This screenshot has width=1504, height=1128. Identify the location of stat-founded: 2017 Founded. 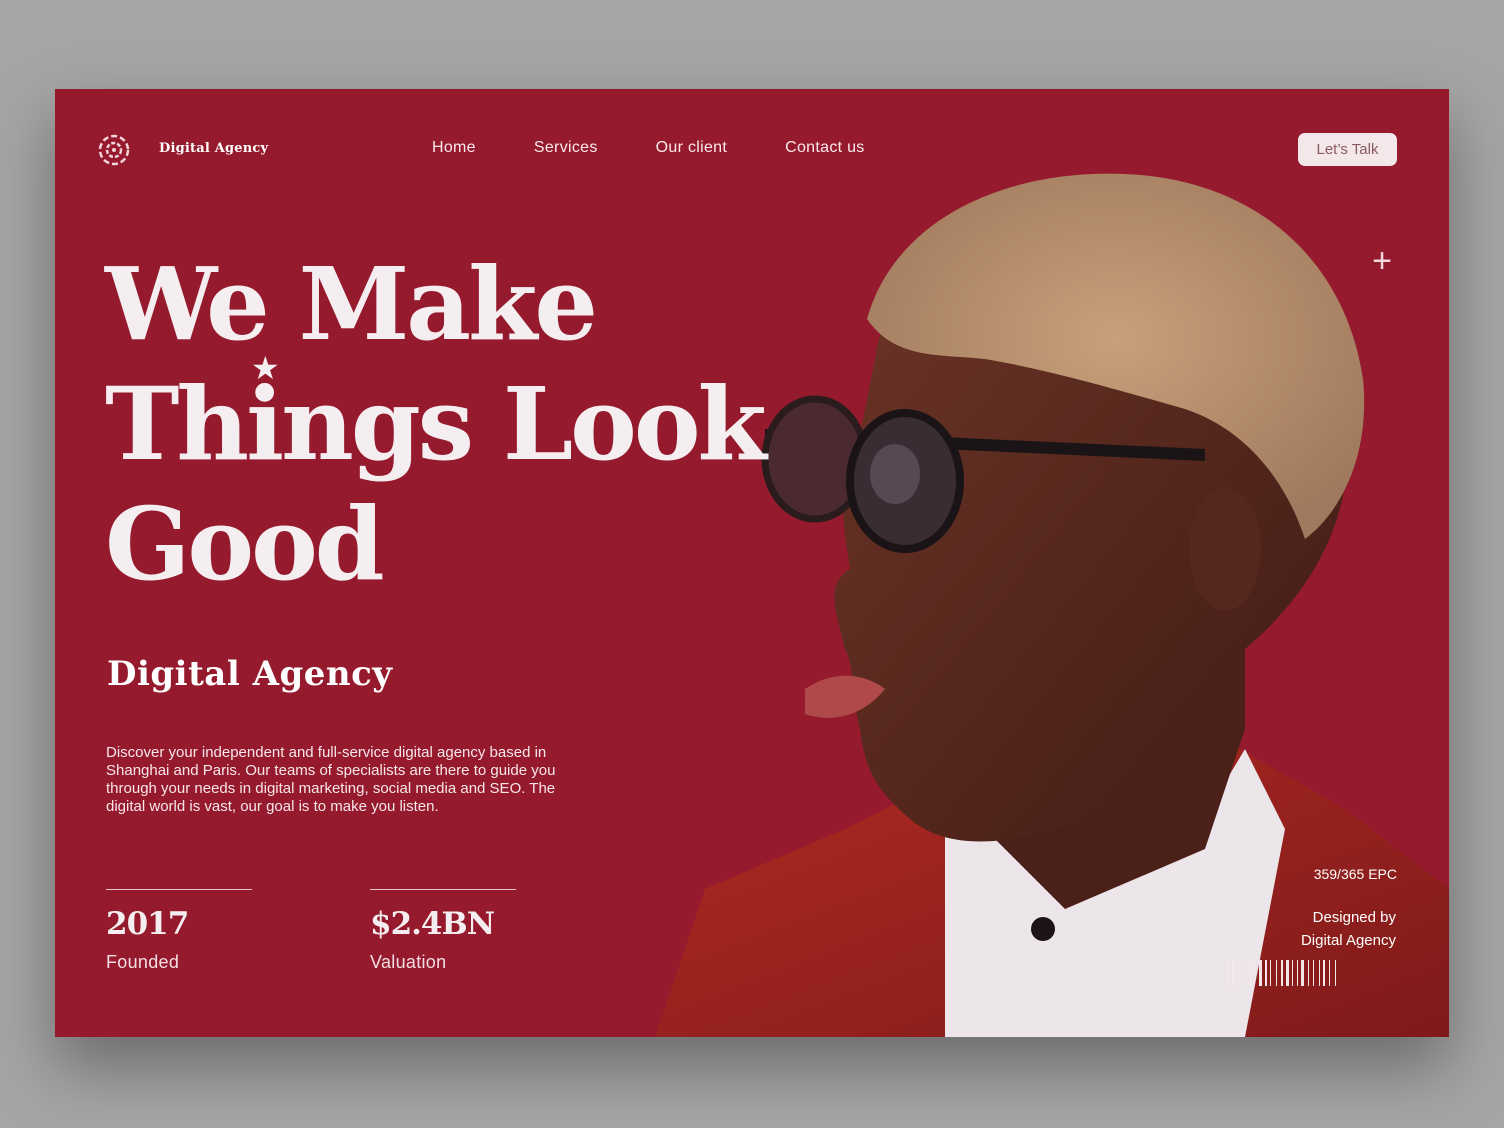
(179, 931).